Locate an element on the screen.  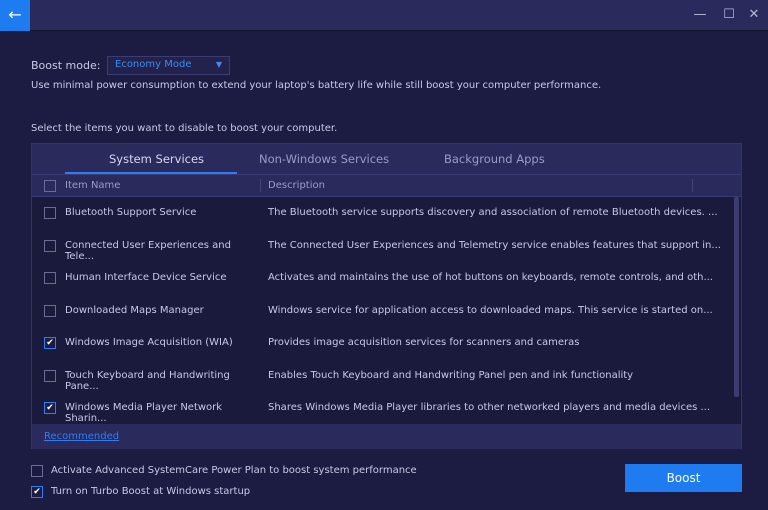
scrollbar is located at coordinates (736, 297).